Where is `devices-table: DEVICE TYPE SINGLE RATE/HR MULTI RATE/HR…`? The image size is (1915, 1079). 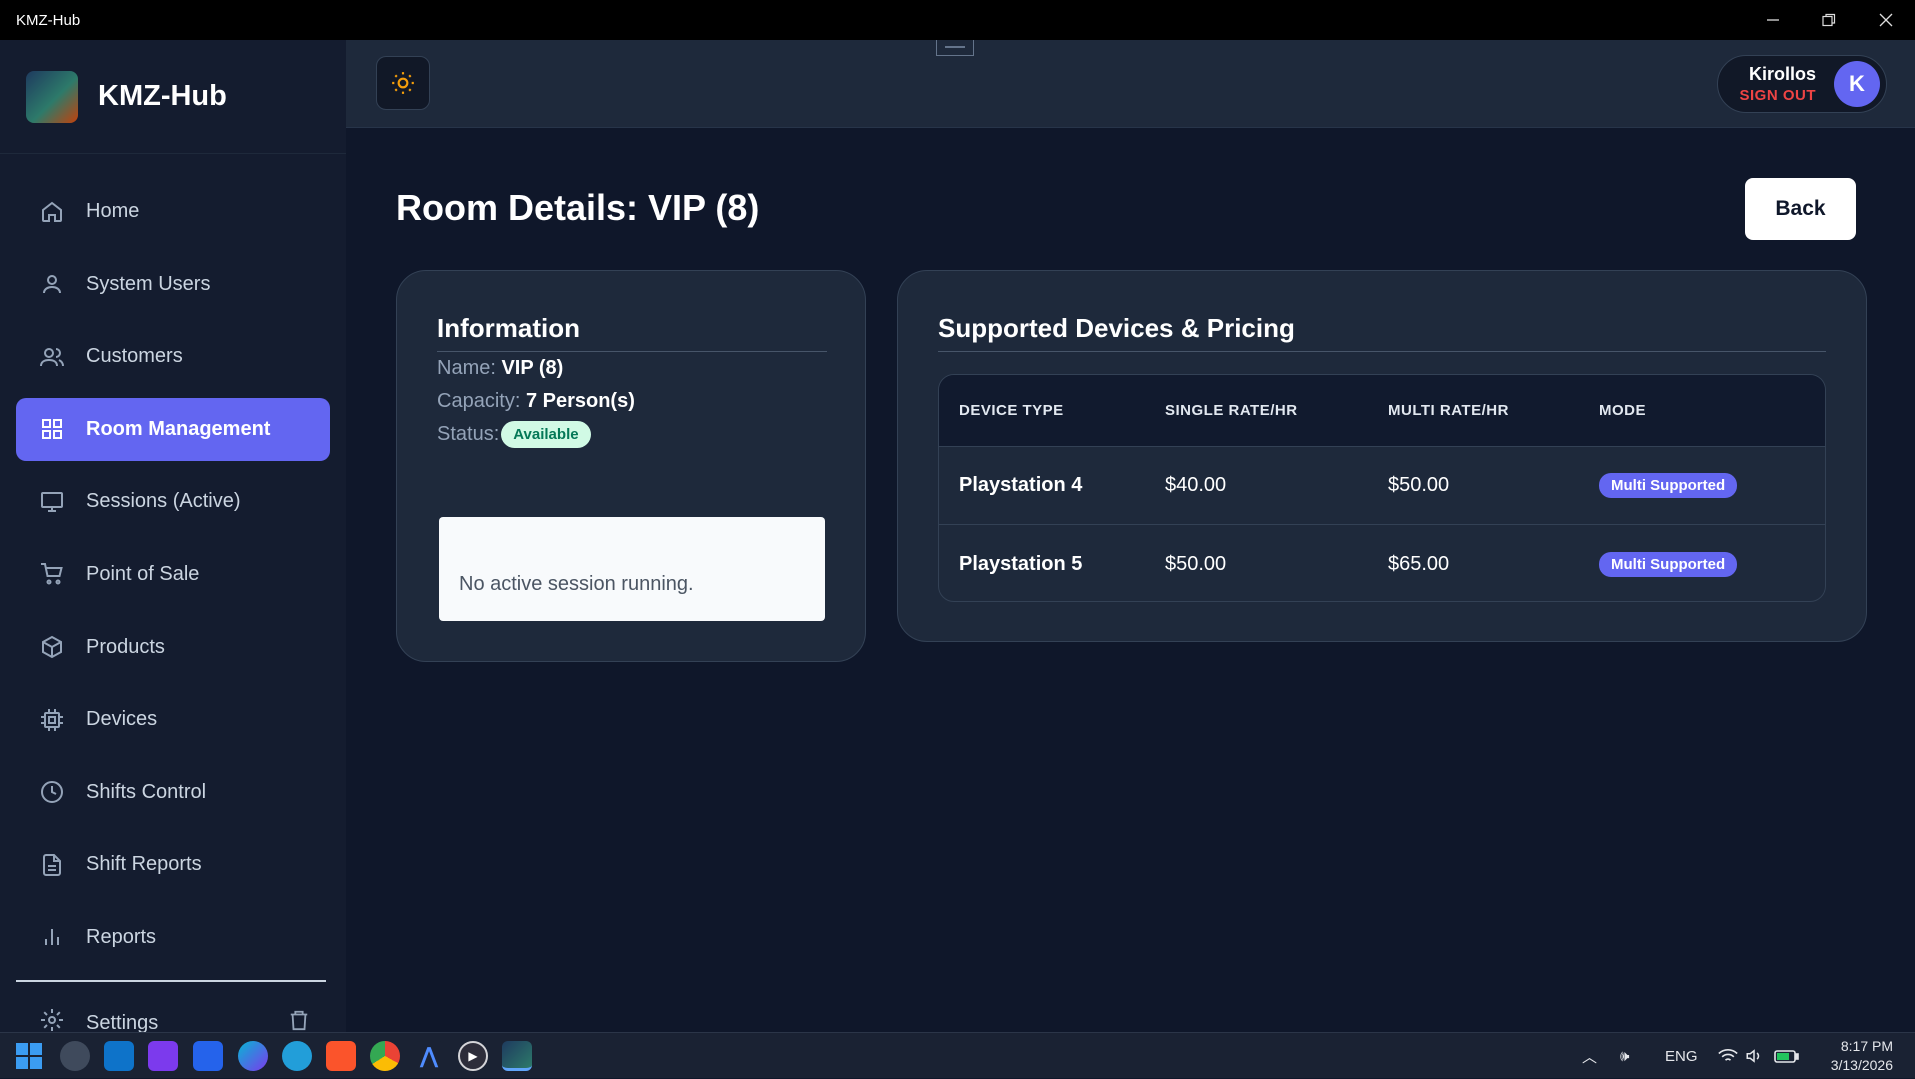 devices-table: DEVICE TYPE SINGLE RATE/HR MULTI RATE/HR… is located at coordinates (1382, 488).